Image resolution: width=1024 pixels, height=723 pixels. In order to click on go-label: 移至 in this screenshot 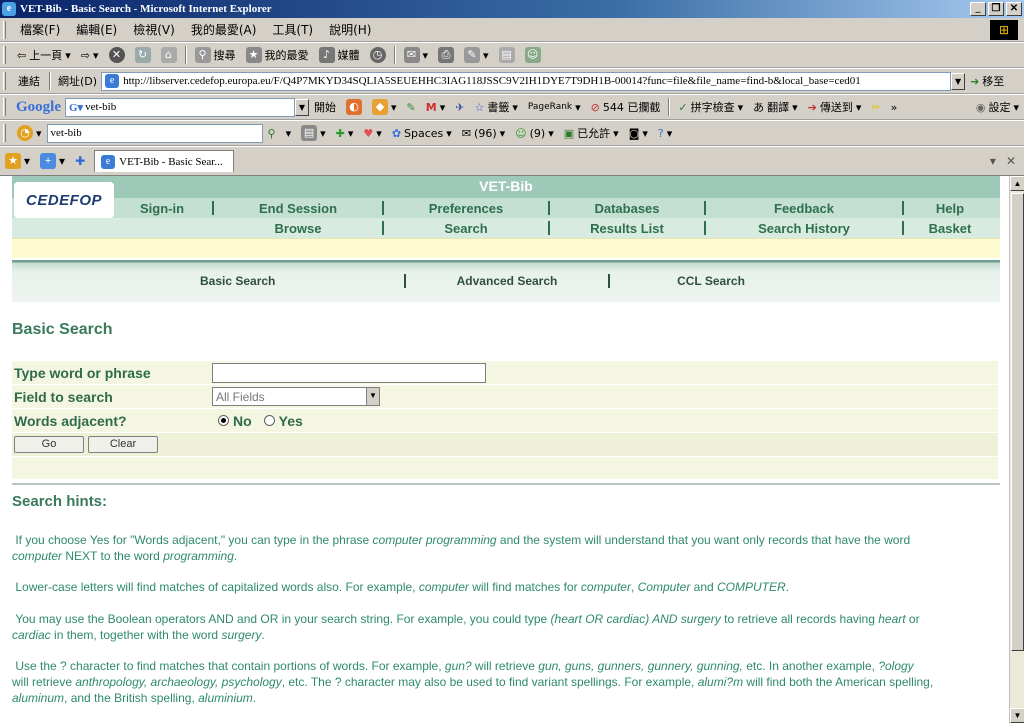, I will do `click(993, 81)`.